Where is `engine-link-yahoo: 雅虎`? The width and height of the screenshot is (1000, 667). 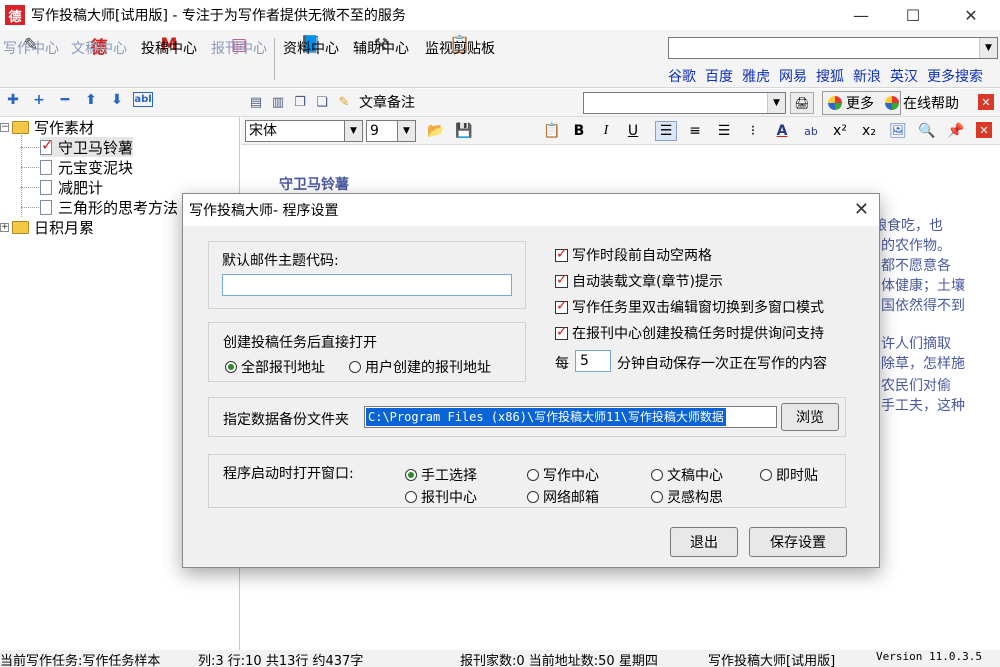 engine-link-yahoo: 雅虎 is located at coordinates (756, 76).